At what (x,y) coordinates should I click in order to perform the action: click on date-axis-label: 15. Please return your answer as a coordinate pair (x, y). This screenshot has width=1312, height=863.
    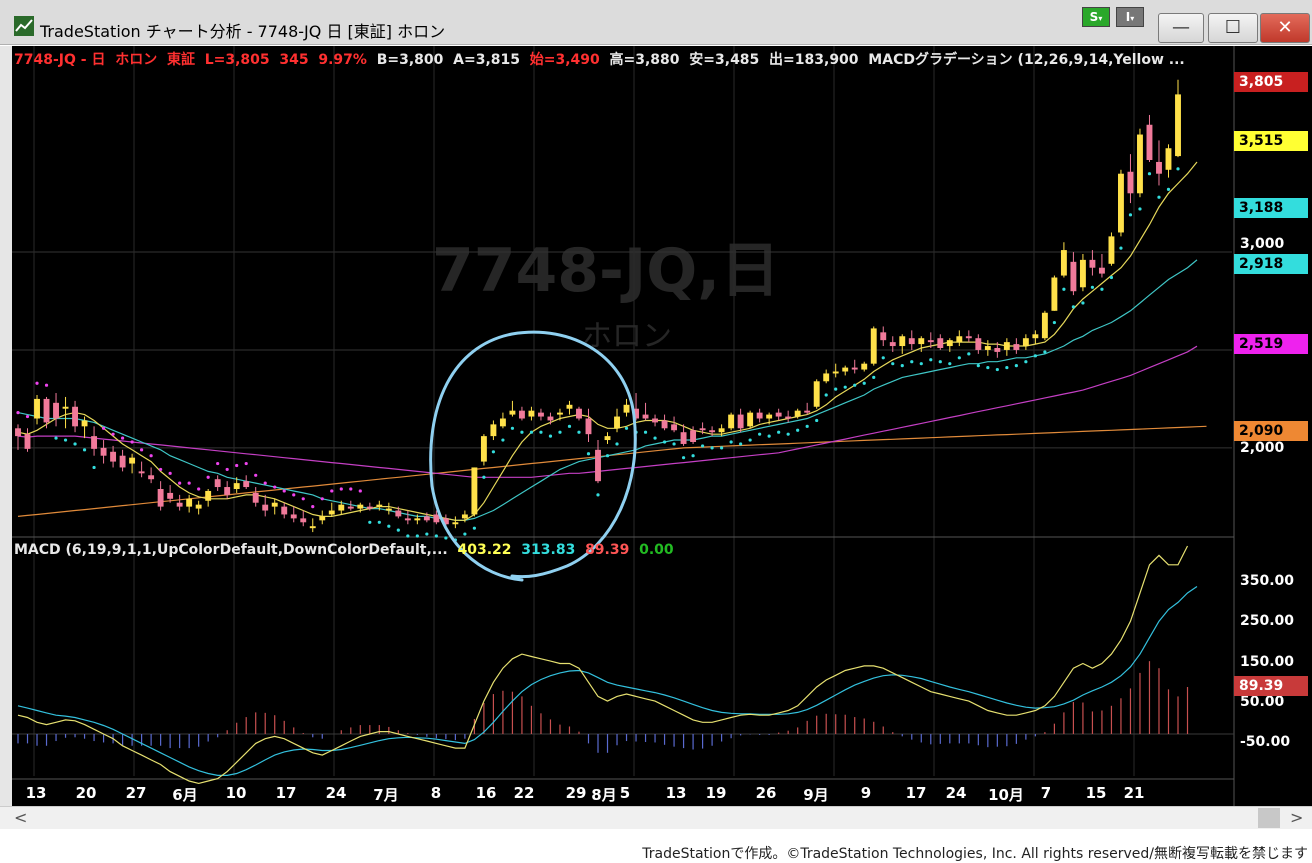
    Looking at the image, I should click on (1096, 793).